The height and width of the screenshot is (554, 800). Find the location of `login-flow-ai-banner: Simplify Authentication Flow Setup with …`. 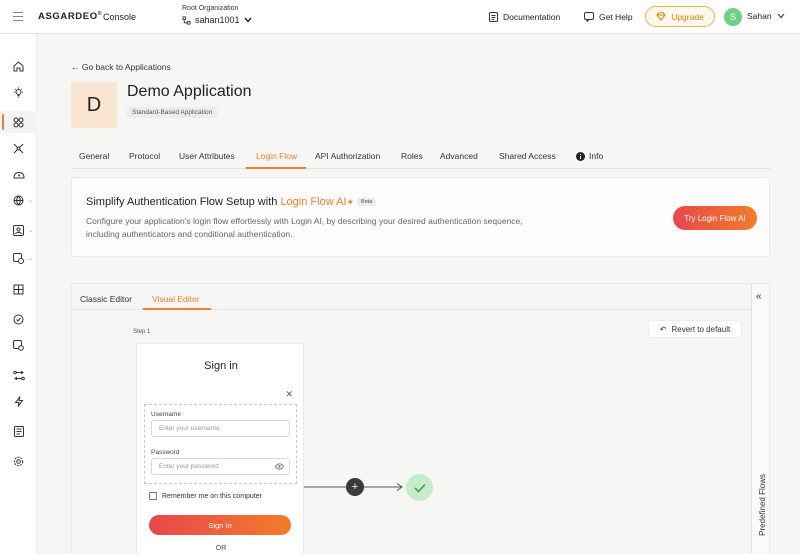

login-flow-ai-banner: Simplify Authentication Flow Setup with … is located at coordinates (420, 217).